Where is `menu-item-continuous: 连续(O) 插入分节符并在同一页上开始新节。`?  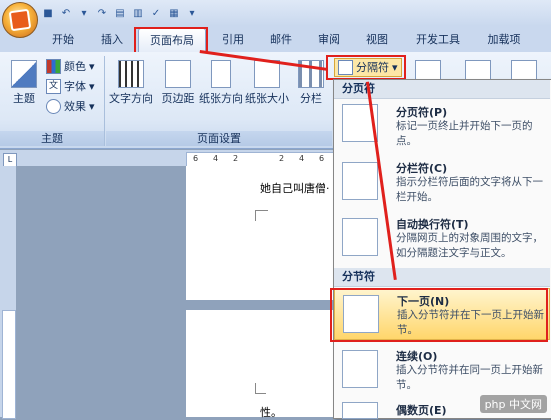
menu-item-continuous: 连续(O) 插入分节符并在同一页上开始新节。 is located at coordinates (442, 370).